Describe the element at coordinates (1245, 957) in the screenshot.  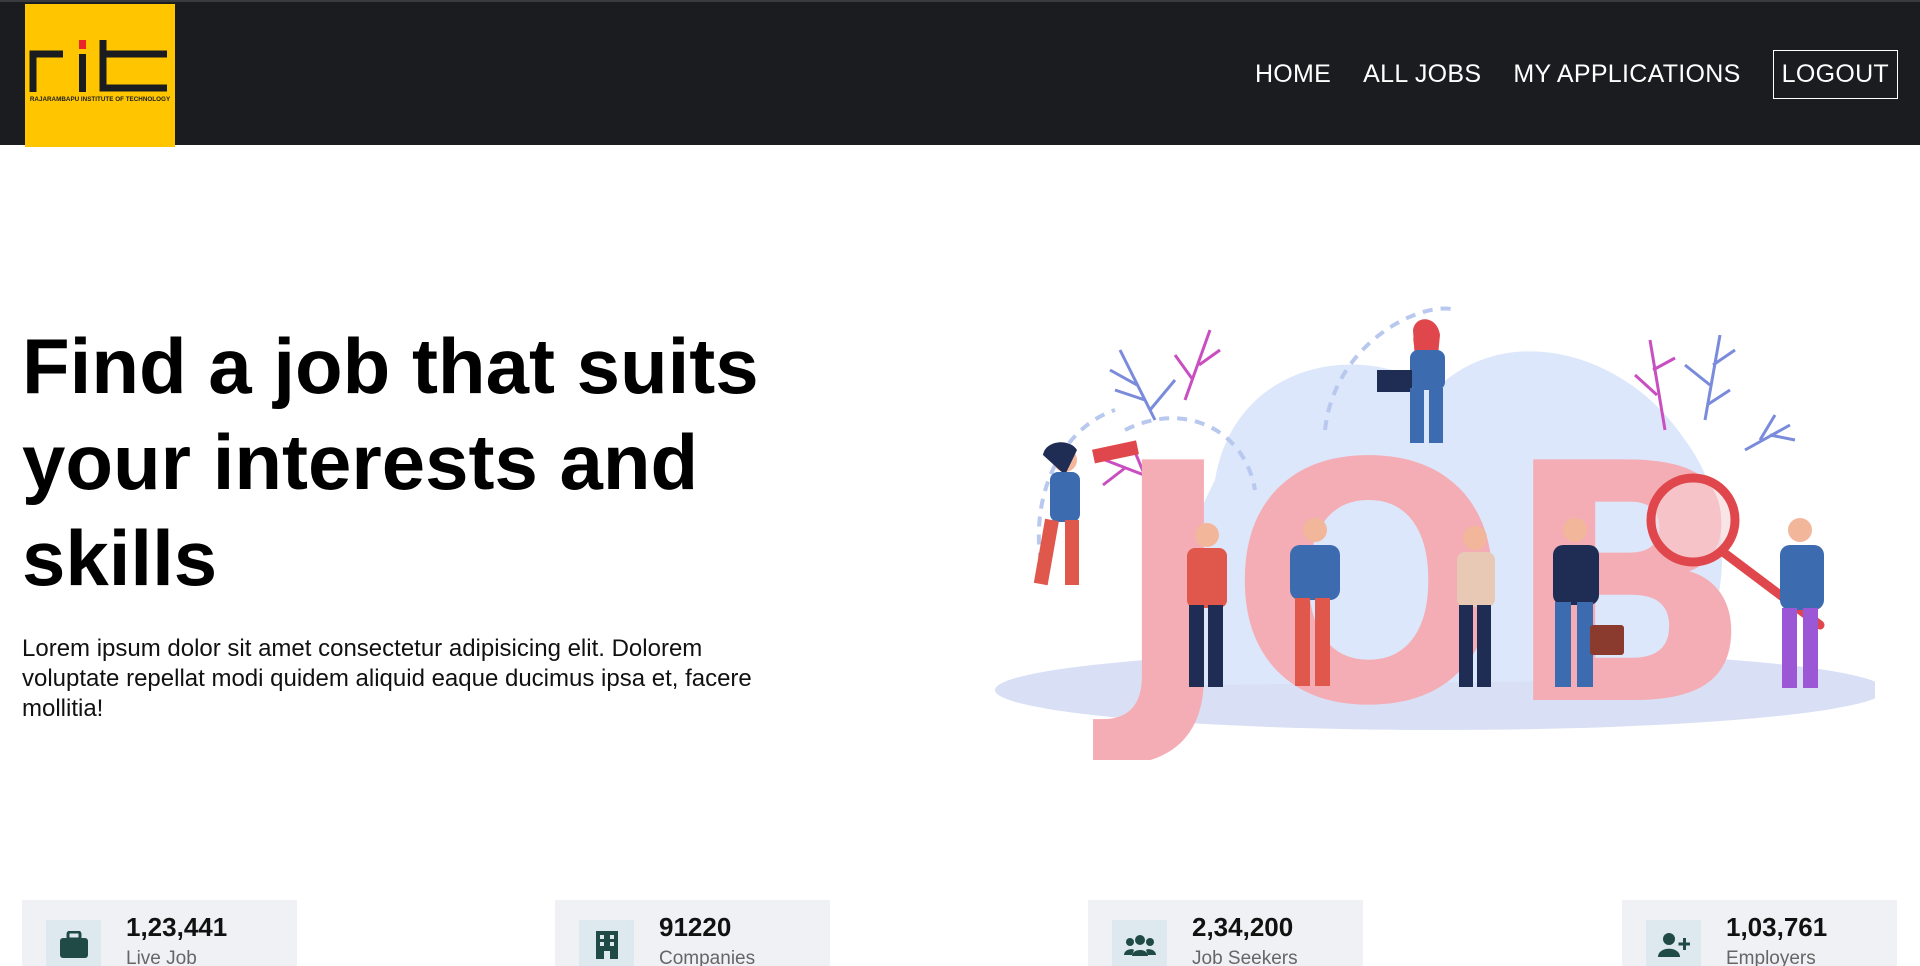
I see `stat-label: Job Seekers` at that location.